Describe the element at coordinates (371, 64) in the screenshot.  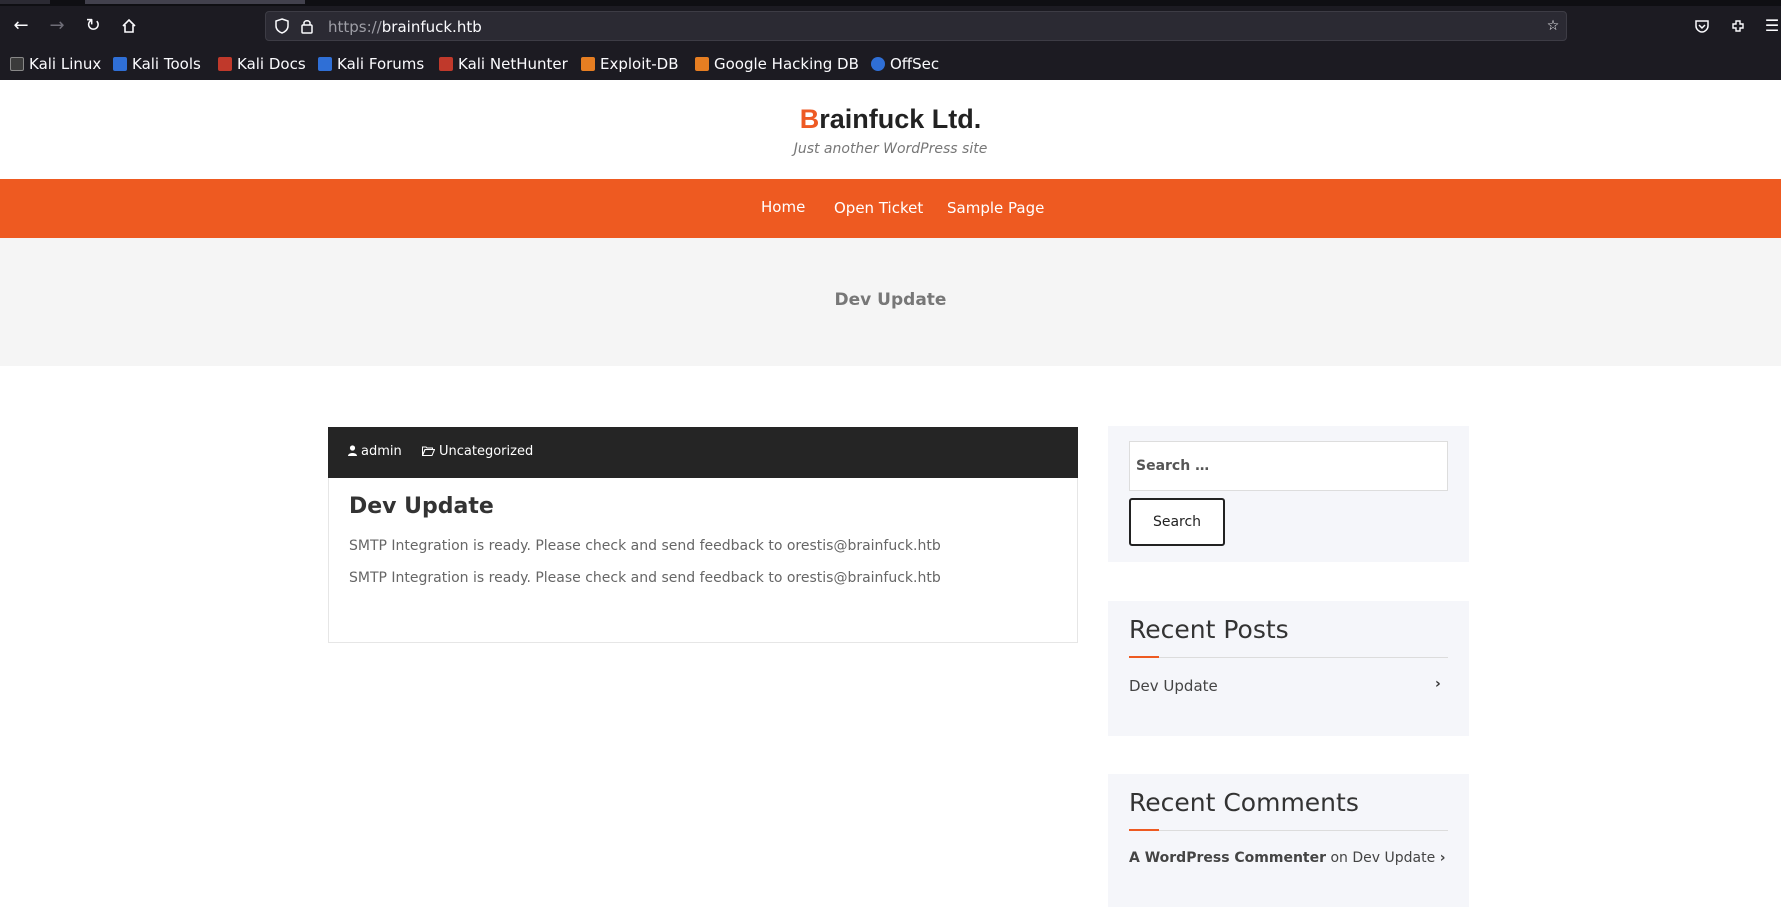
I see `bookmark-kali-forums: Kali Forums` at that location.